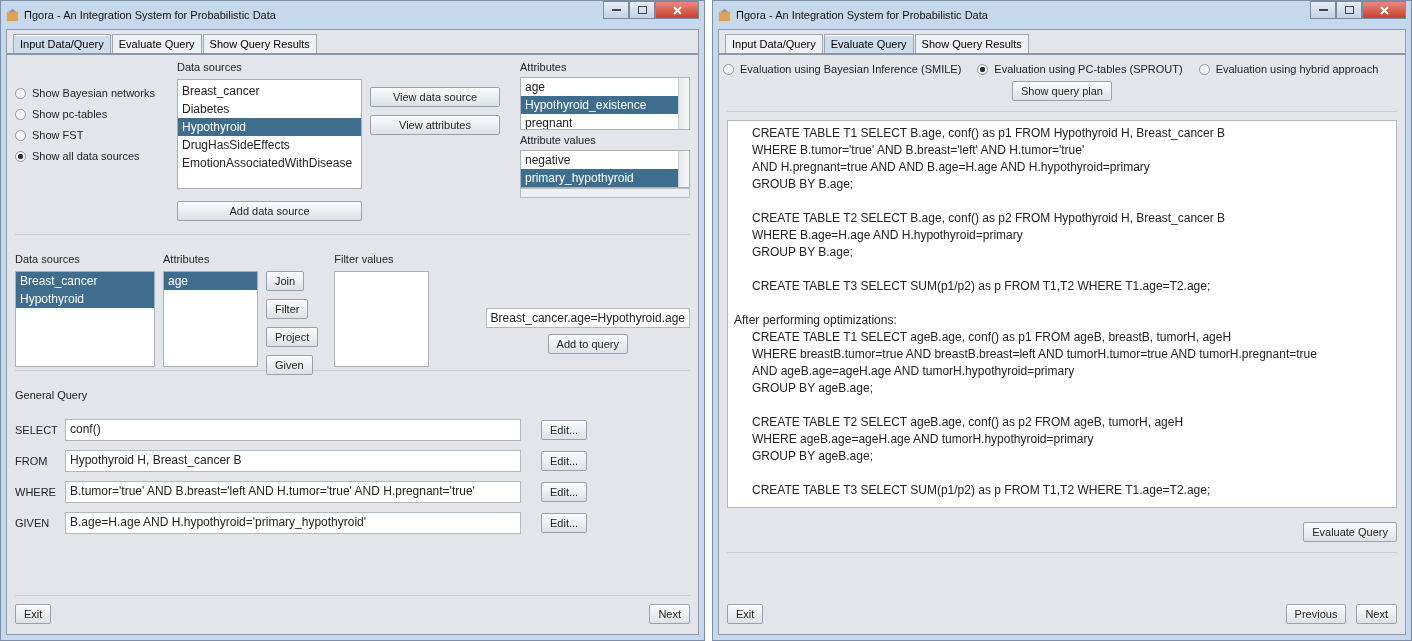 This screenshot has width=1412, height=641. Describe the element at coordinates (888, 235) in the screenshot. I see `code-line: WHERE B.age=H.age AND H.hypothyroid=primary` at that location.